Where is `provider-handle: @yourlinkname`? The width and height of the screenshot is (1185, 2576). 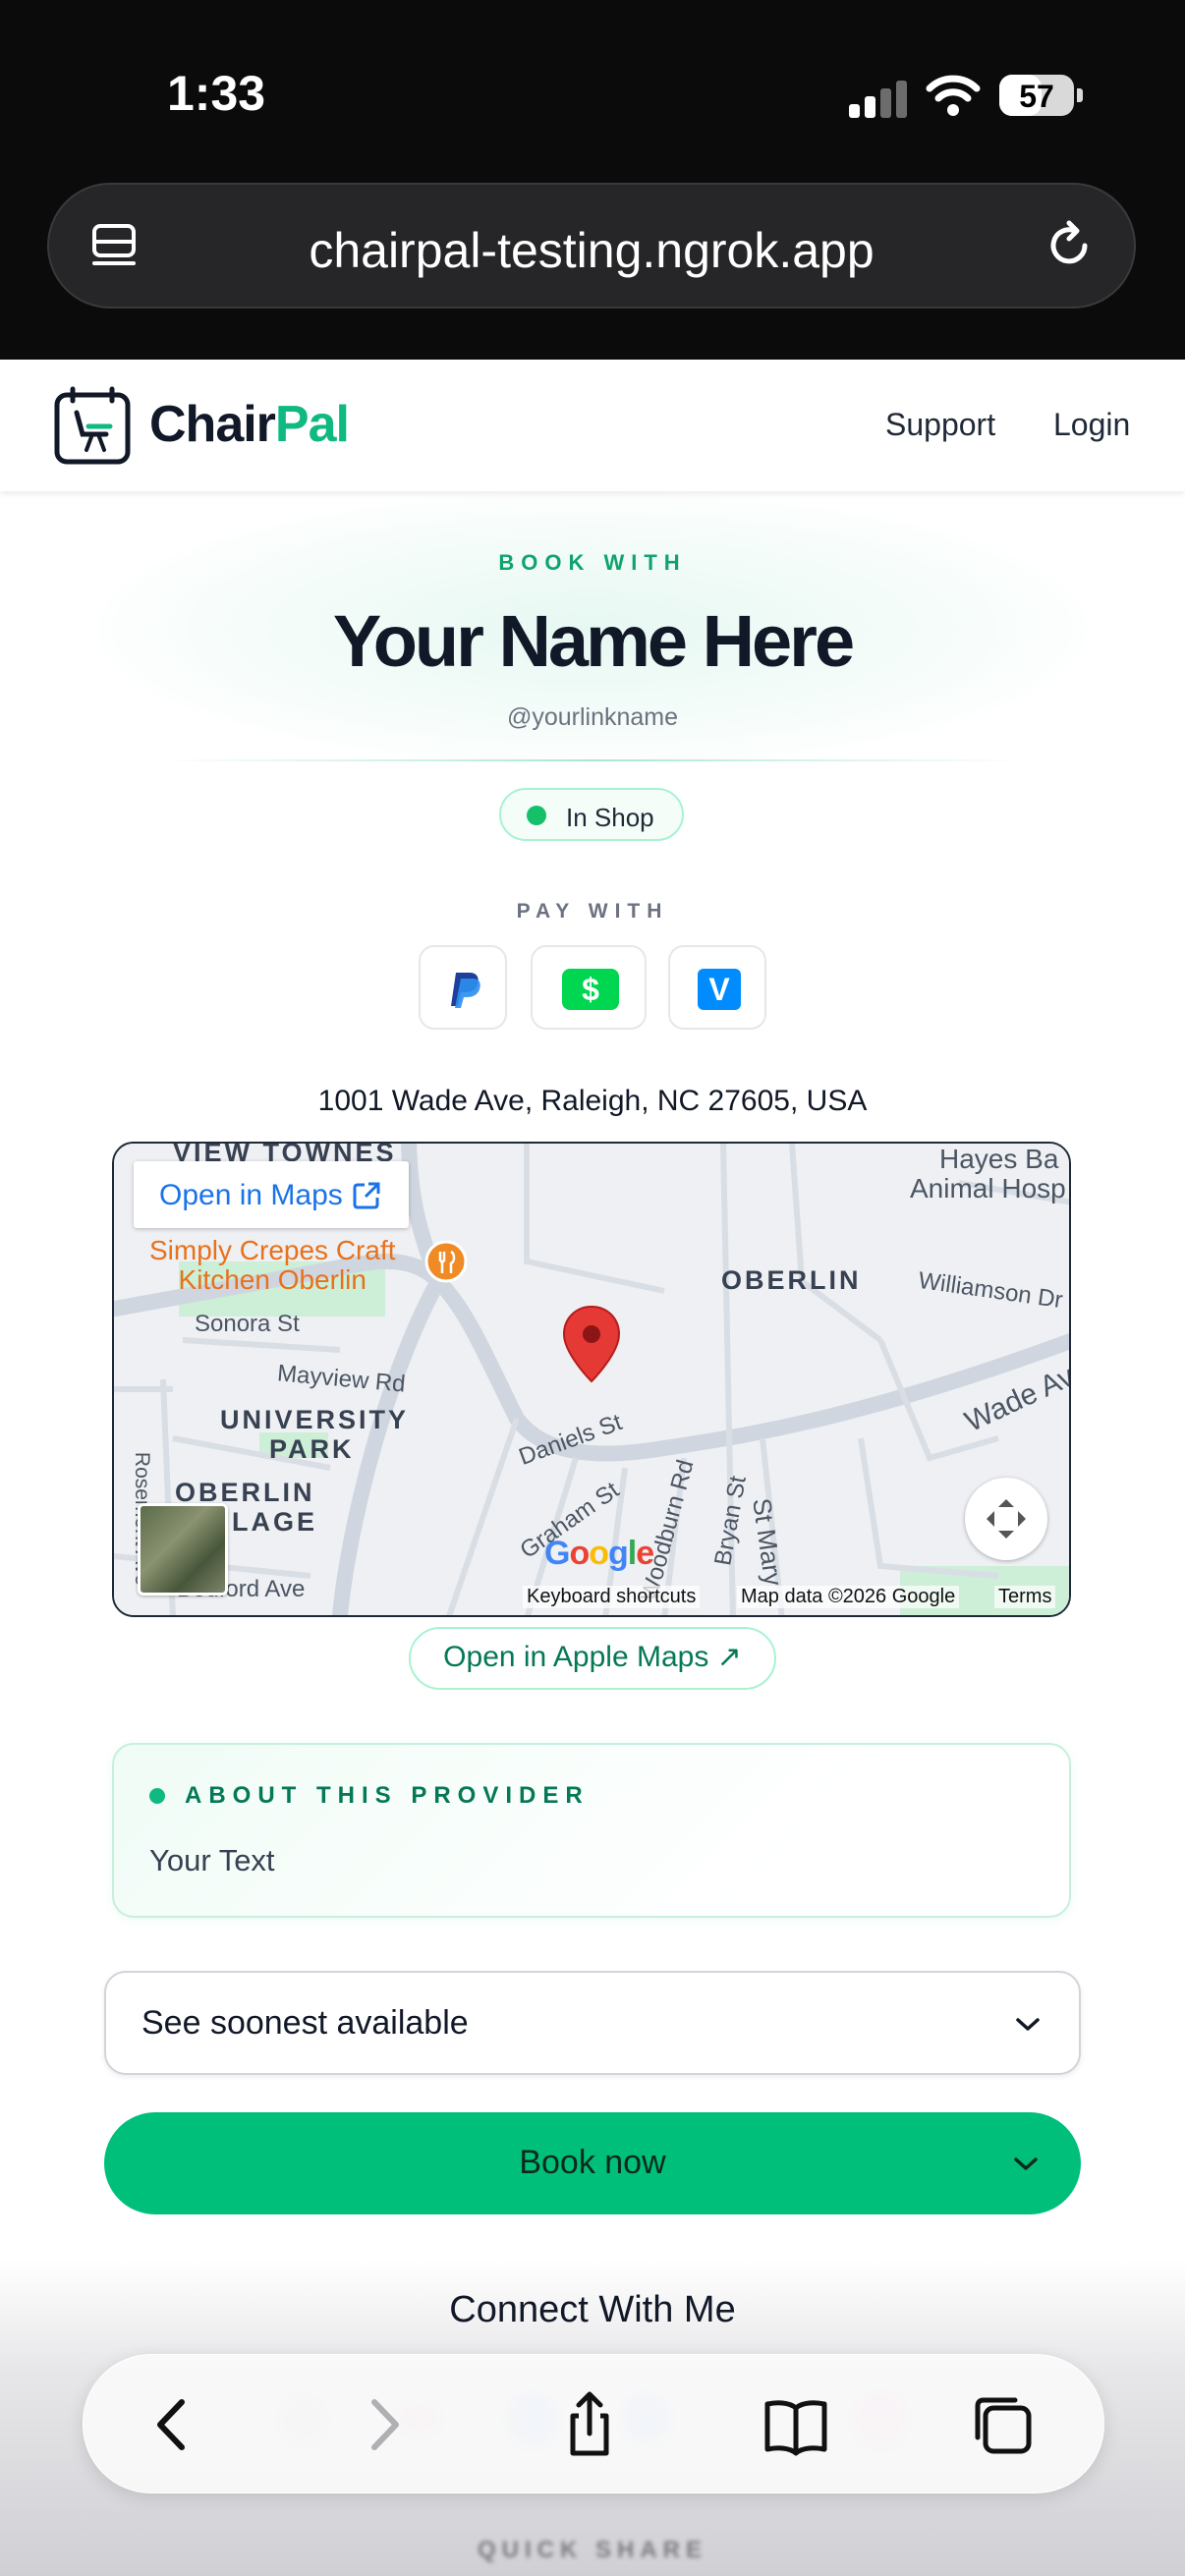 provider-handle: @yourlinkname is located at coordinates (592, 717).